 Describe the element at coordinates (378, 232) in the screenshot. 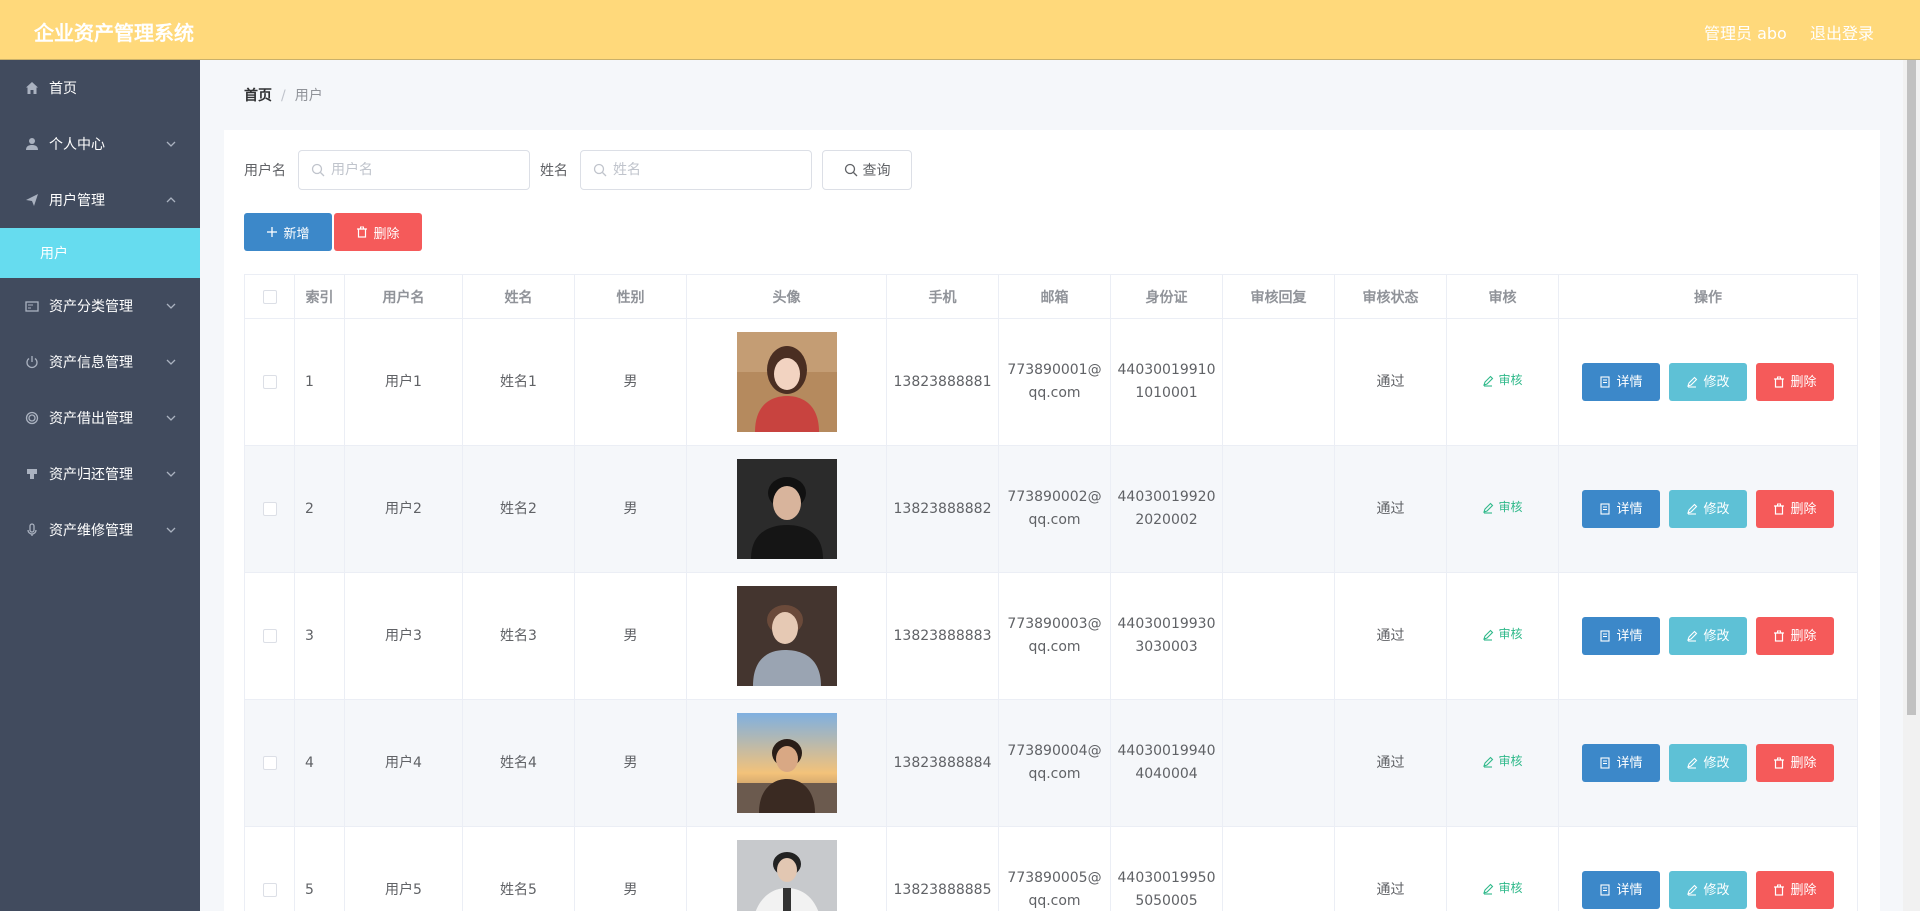

I see `batch-delete-button: 删除` at that location.